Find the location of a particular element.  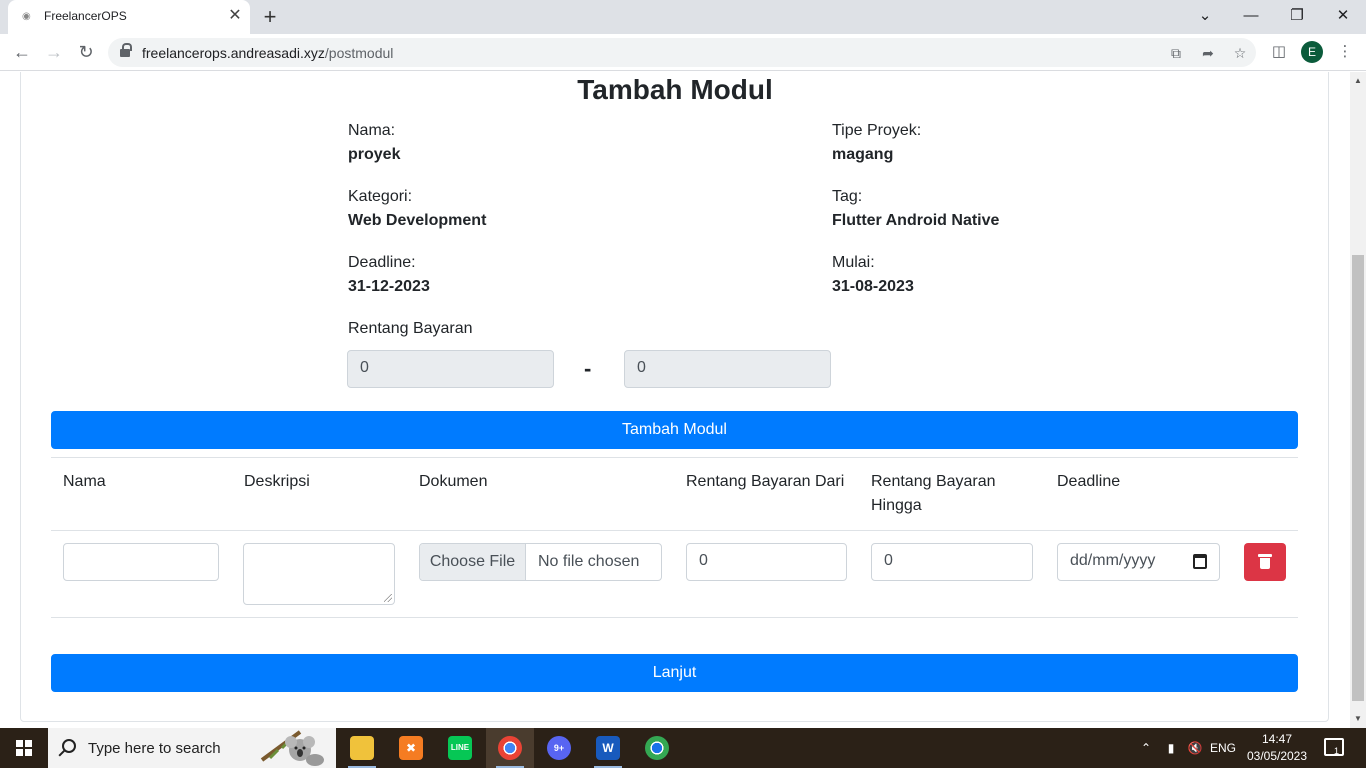

scroll-up-arrow-icon: ▲ is located at coordinates (1358, 81).